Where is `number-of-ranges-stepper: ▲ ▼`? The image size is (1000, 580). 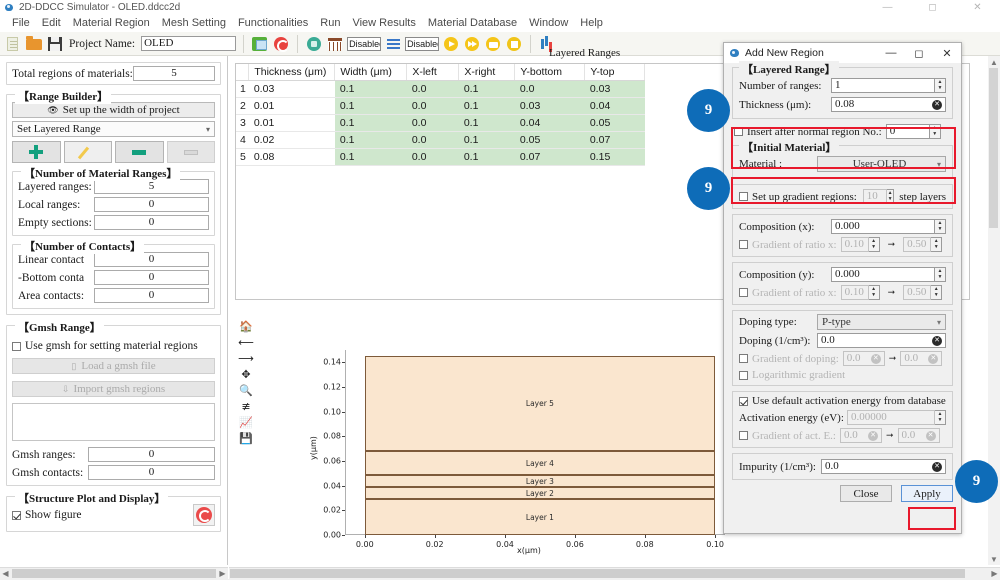 number-of-ranges-stepper: ▲ ▼ is located at coordinates (940, 85).